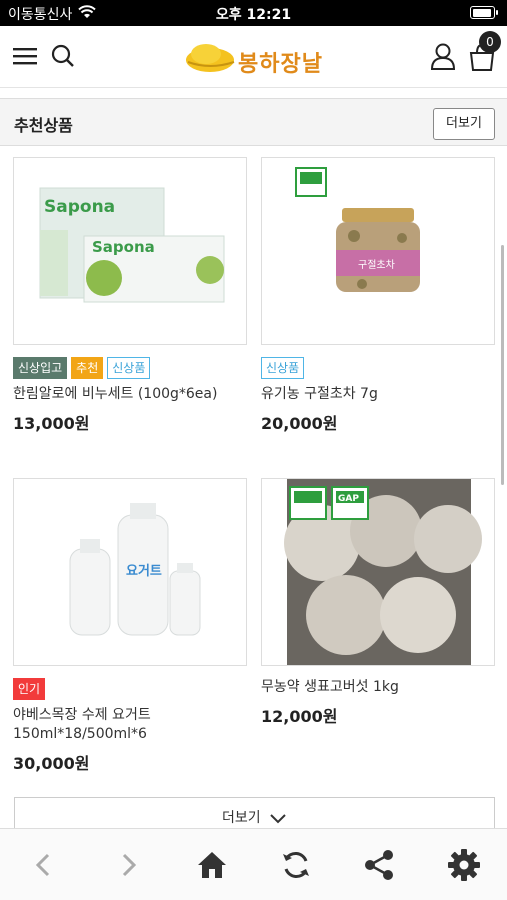 This screenshot has height=900, width=507. I want to click on product-name: 유기농 구절초차 7g, so click(378, 394).